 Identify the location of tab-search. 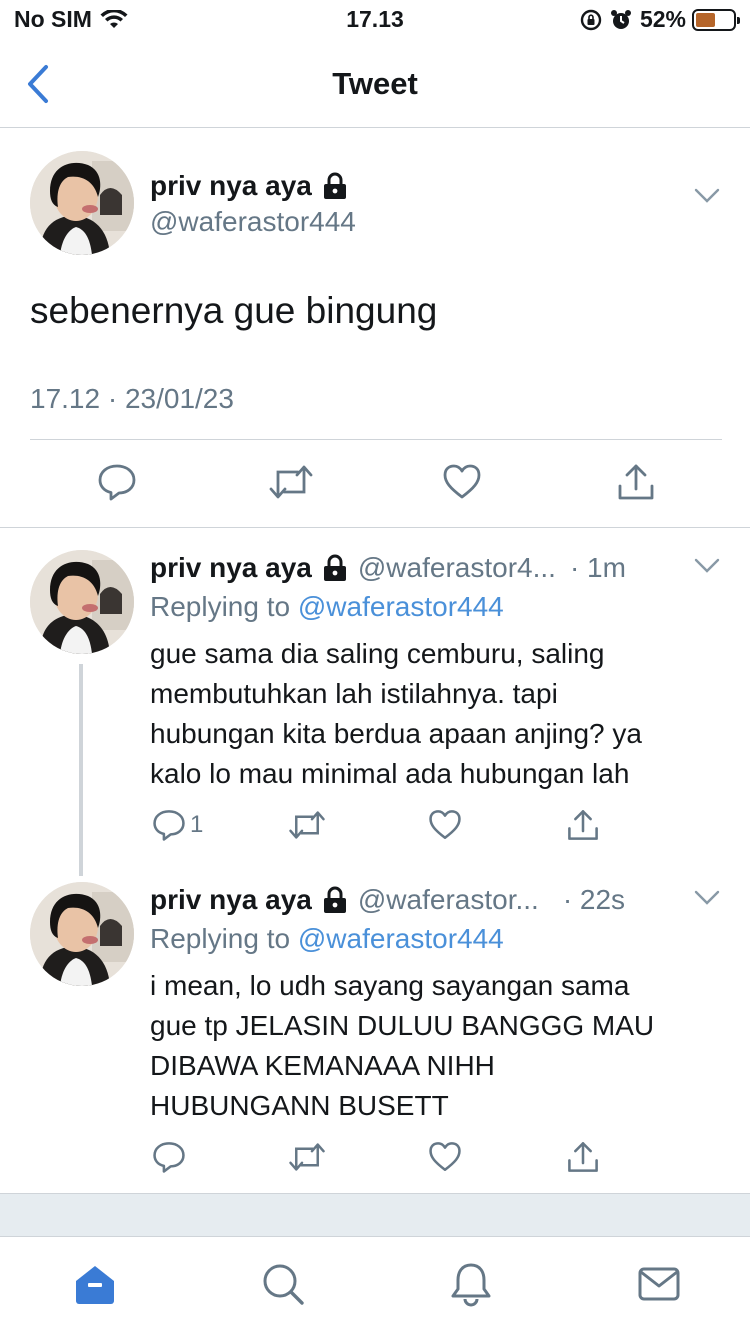
(283, 1286).